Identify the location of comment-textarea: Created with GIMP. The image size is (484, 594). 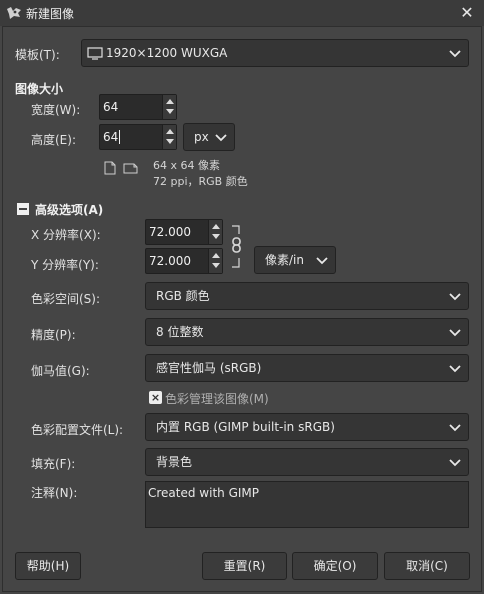
(307, 504).